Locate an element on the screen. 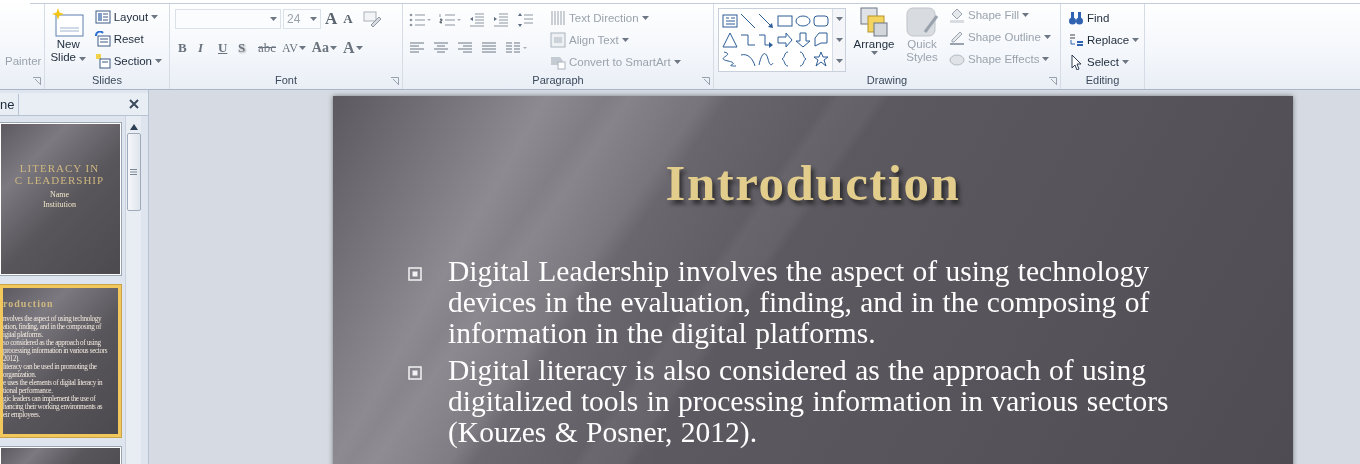 Image resolution: width=1360 pixels, height=464 pixels. group-label: Font is located at coordinates (286, 80).